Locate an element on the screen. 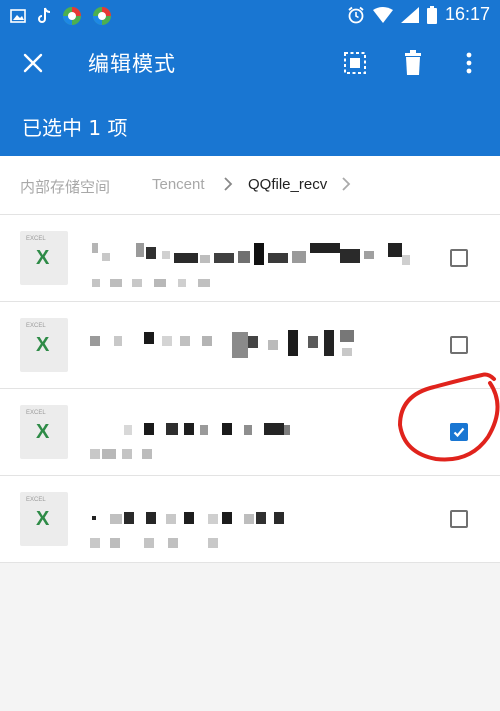  gallery-icon is located at coordinates (18, 16).